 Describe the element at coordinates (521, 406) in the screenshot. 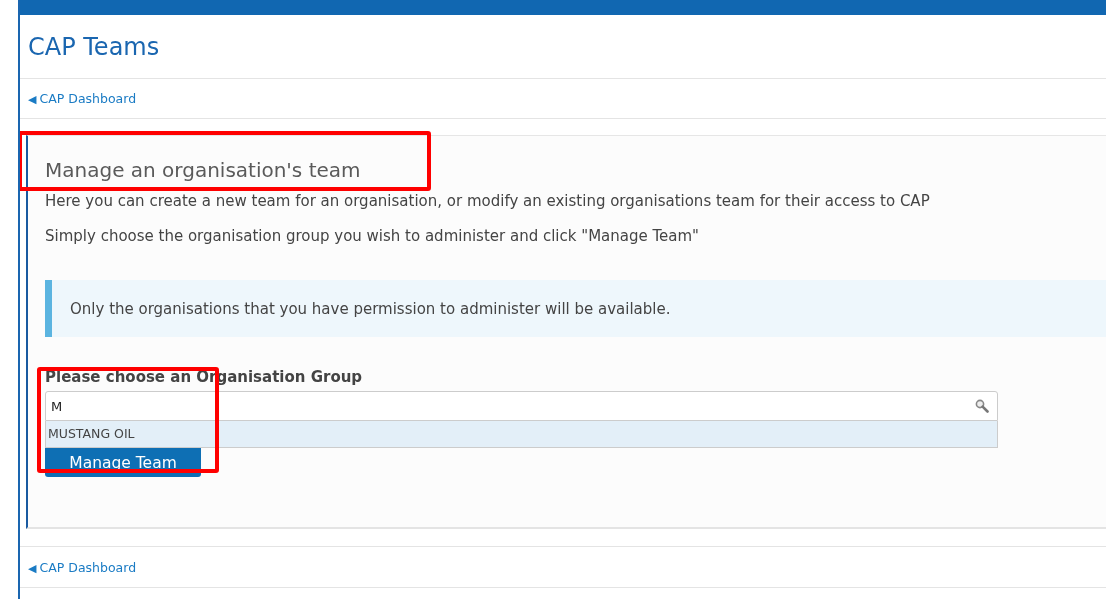

I see `search-field: M` at that location.